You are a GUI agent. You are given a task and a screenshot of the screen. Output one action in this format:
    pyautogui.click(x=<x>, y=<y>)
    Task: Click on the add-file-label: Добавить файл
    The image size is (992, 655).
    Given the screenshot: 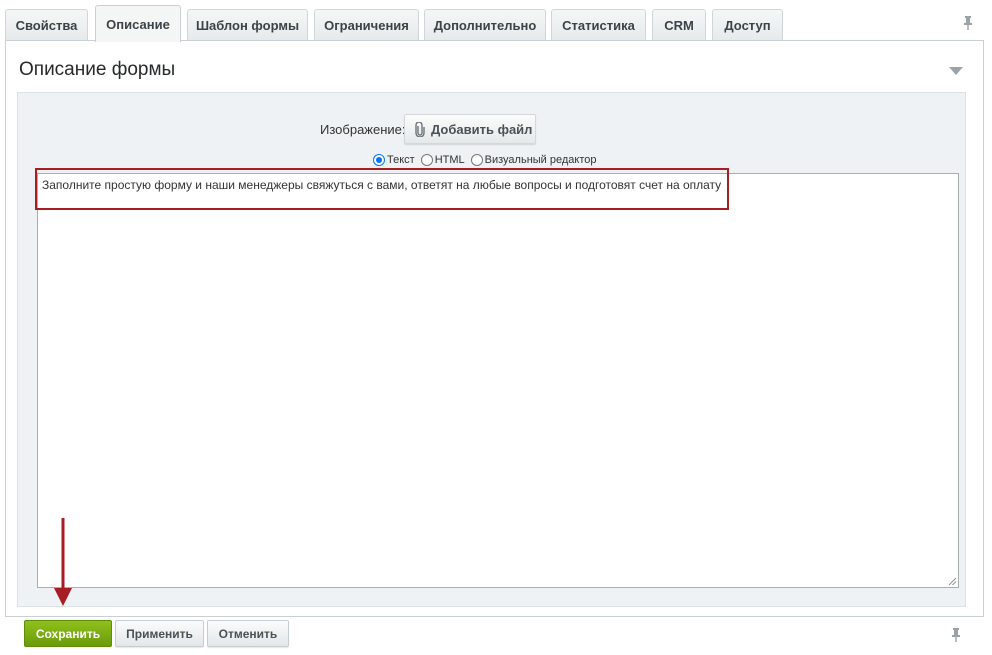 What is the action you would take?
    pyautogui.click(x=482, y=129)
    